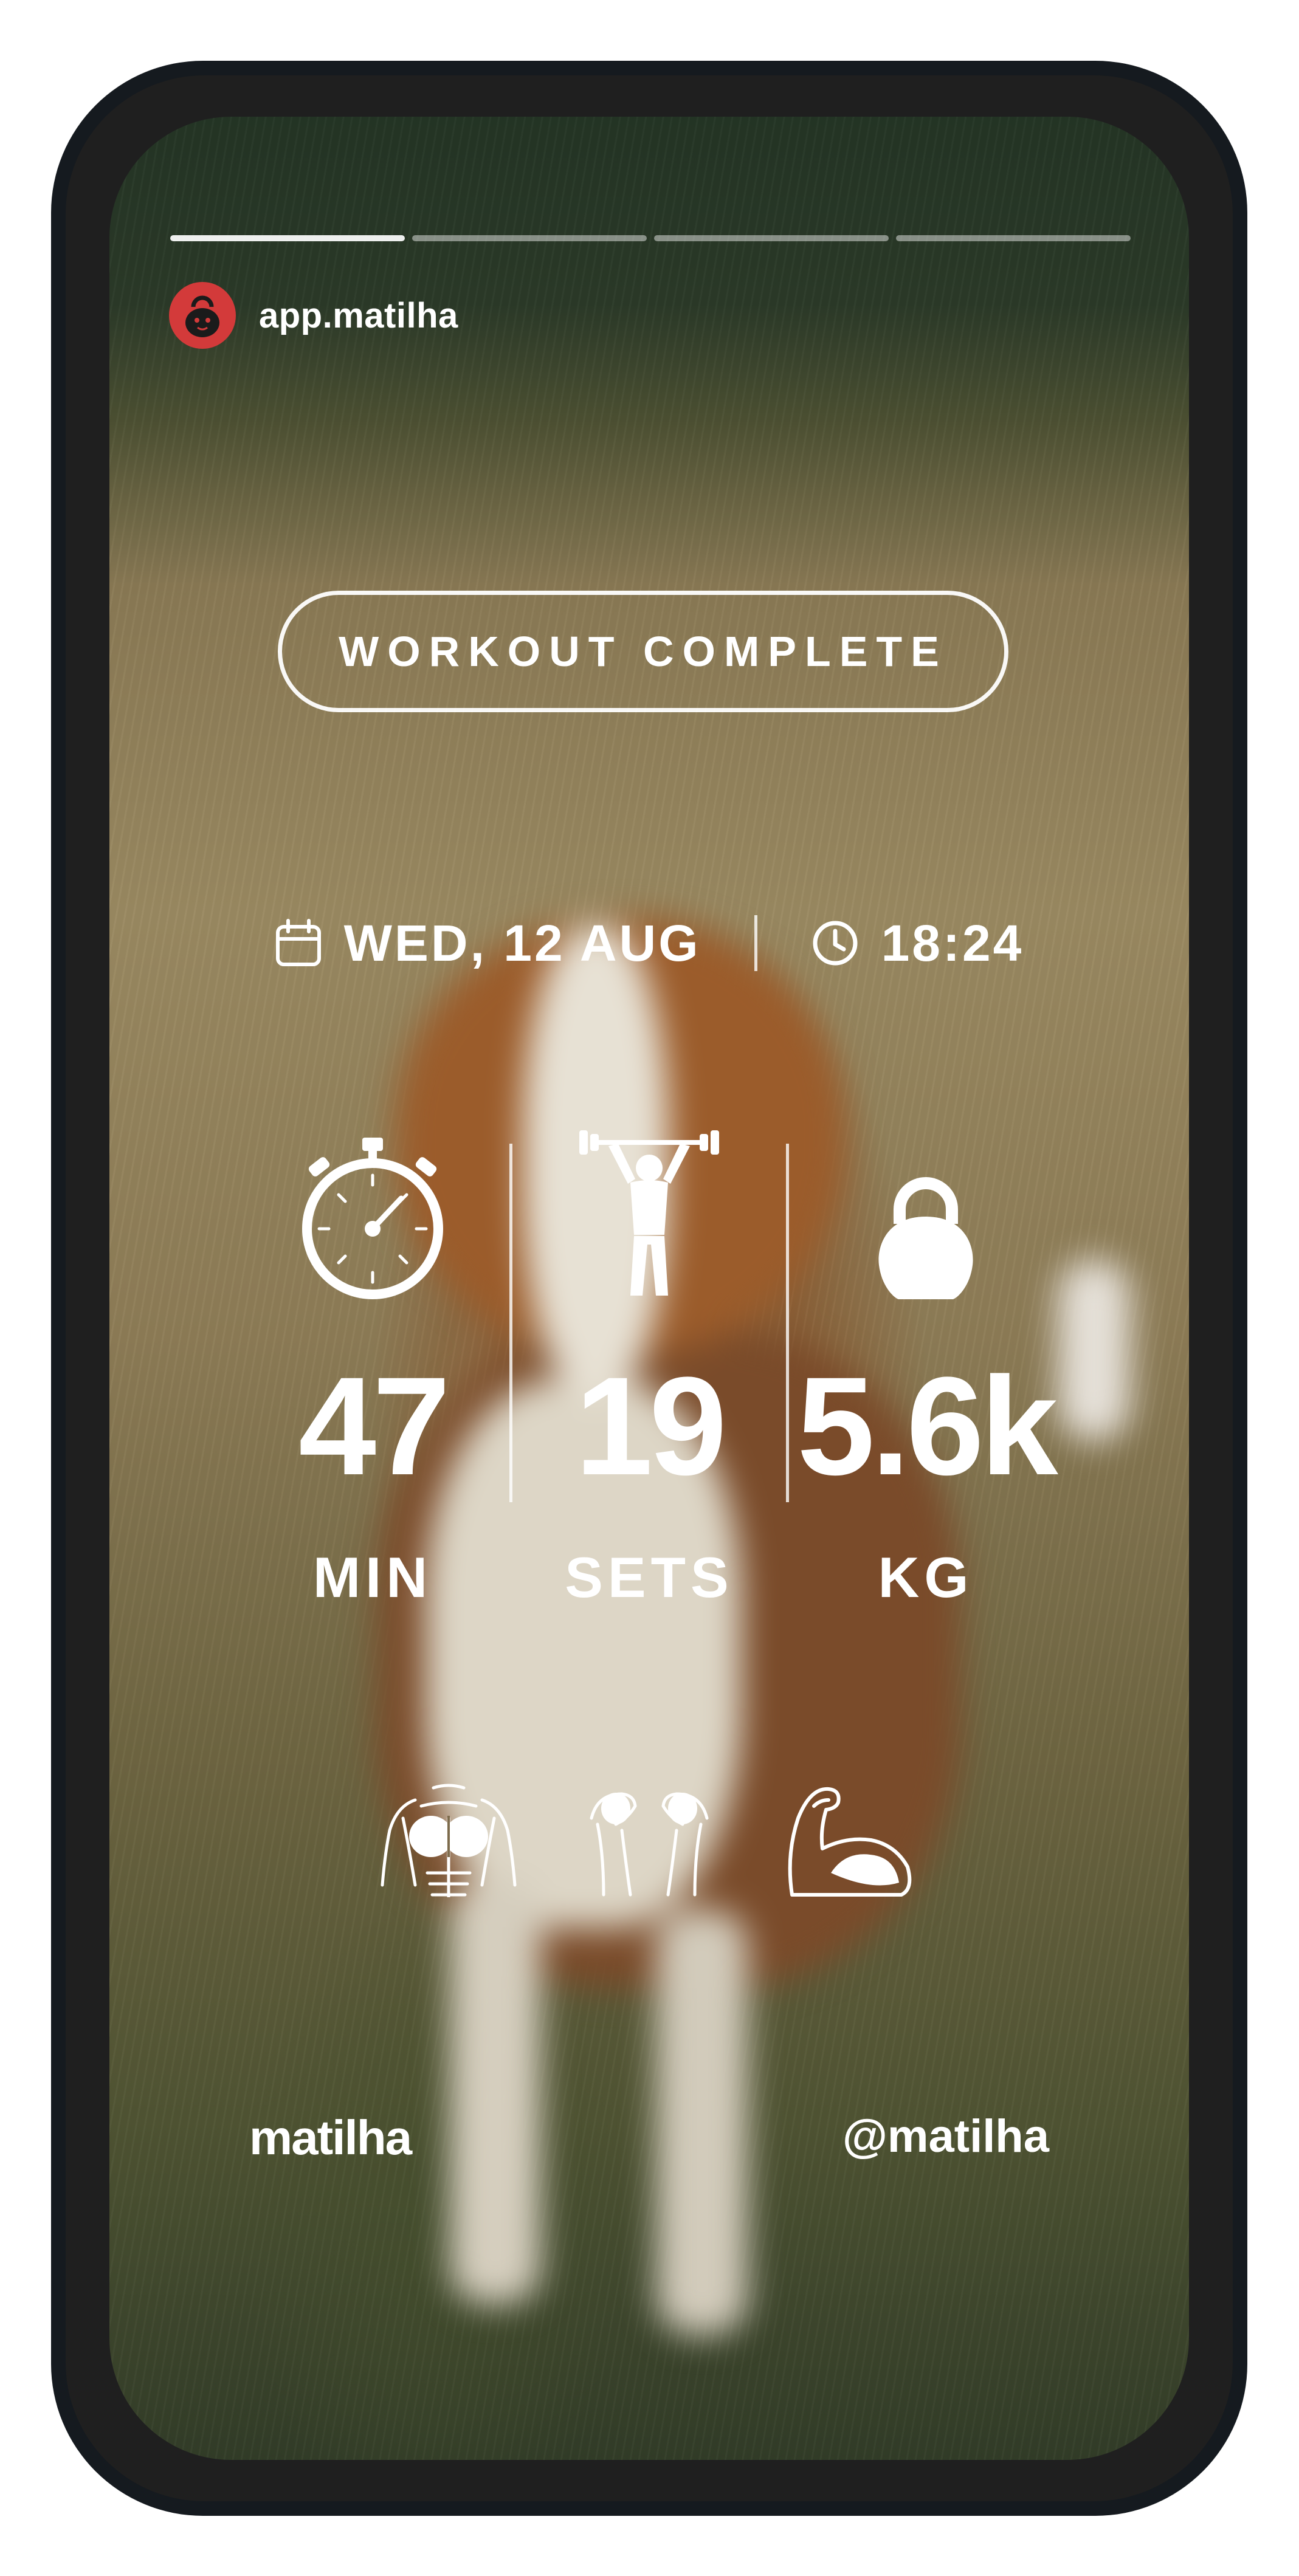 This screenshot has width=1299, height=2576. What do you see at coordinates (651, 238) in the screenshot?
I see `story-progress-bar` at bounding box center [651, 238].